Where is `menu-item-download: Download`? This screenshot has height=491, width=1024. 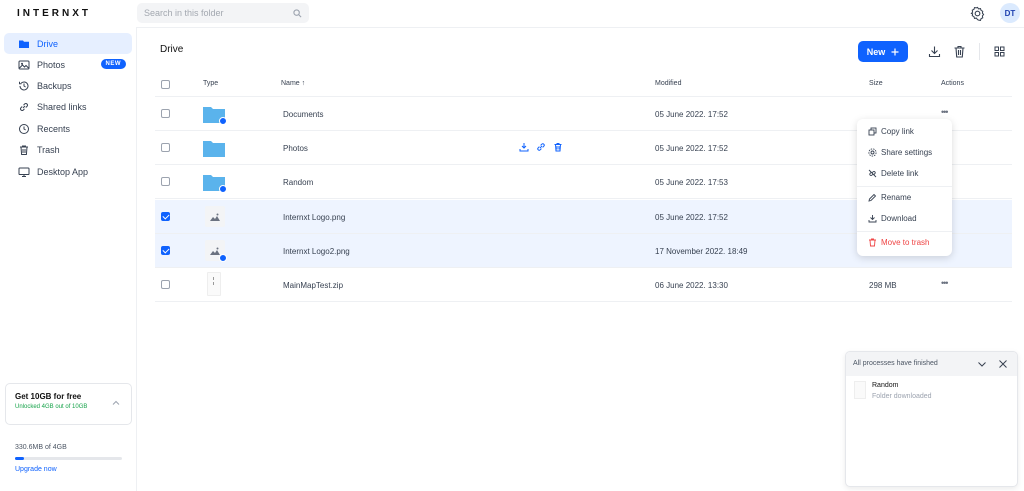 menu-item-download: Download is located at coordinates (892, 218).